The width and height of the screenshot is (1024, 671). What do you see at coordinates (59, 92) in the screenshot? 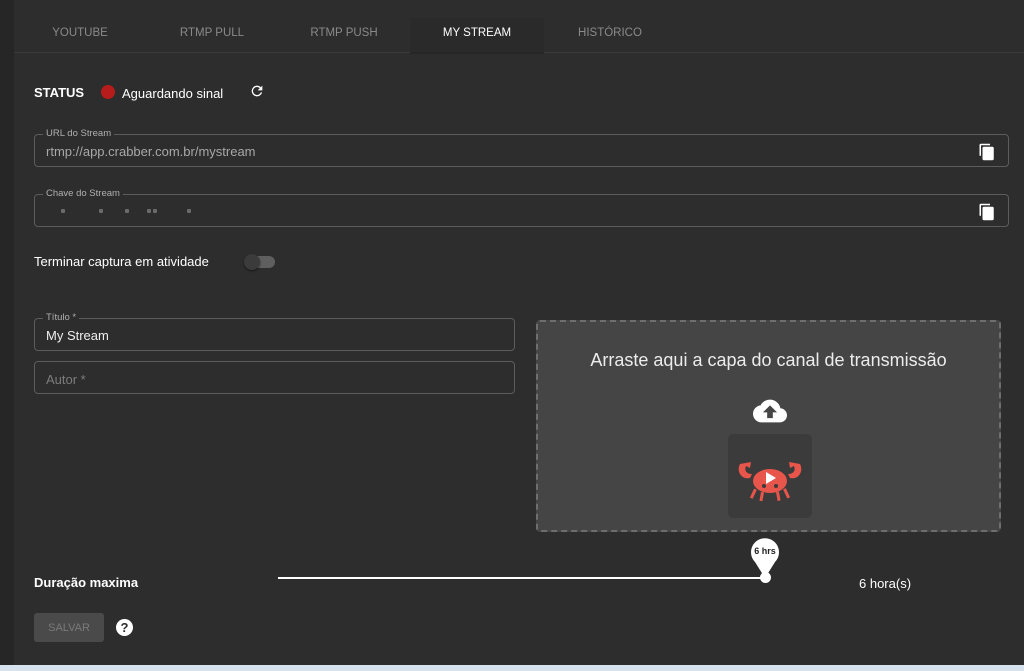
I see `status-label: STATUS` at bounding box center [59, 92].